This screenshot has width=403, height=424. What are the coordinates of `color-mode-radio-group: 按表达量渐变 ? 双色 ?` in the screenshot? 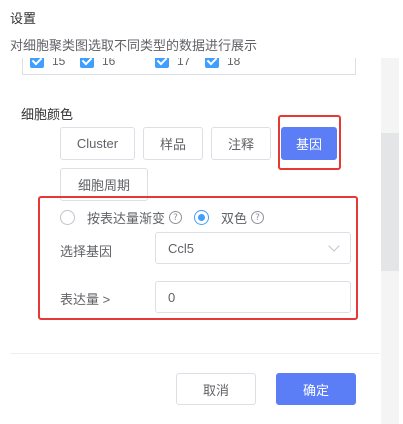 It's located at (162, 217).